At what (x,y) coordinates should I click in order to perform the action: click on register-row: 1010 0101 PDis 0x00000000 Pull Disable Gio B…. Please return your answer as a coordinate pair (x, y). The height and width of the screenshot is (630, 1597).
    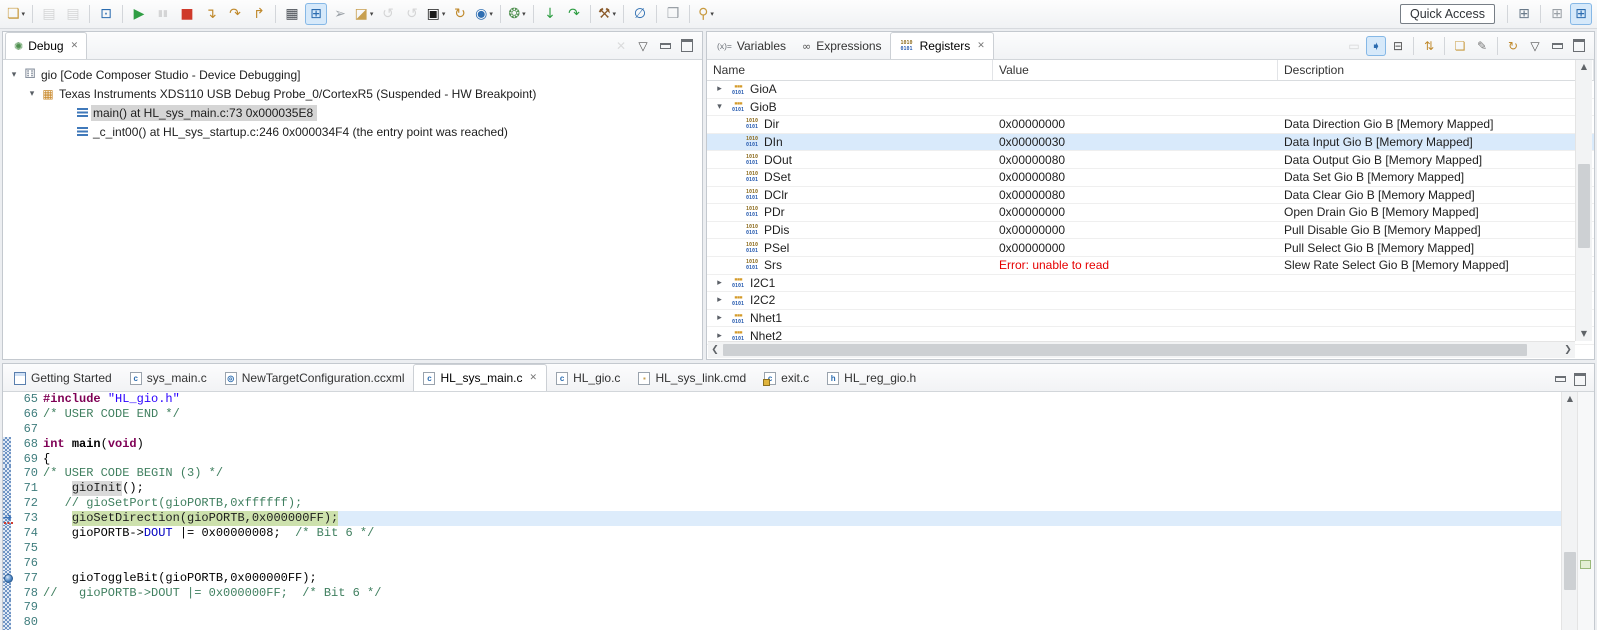
    Looking at the image, I should click on (1150, 231).